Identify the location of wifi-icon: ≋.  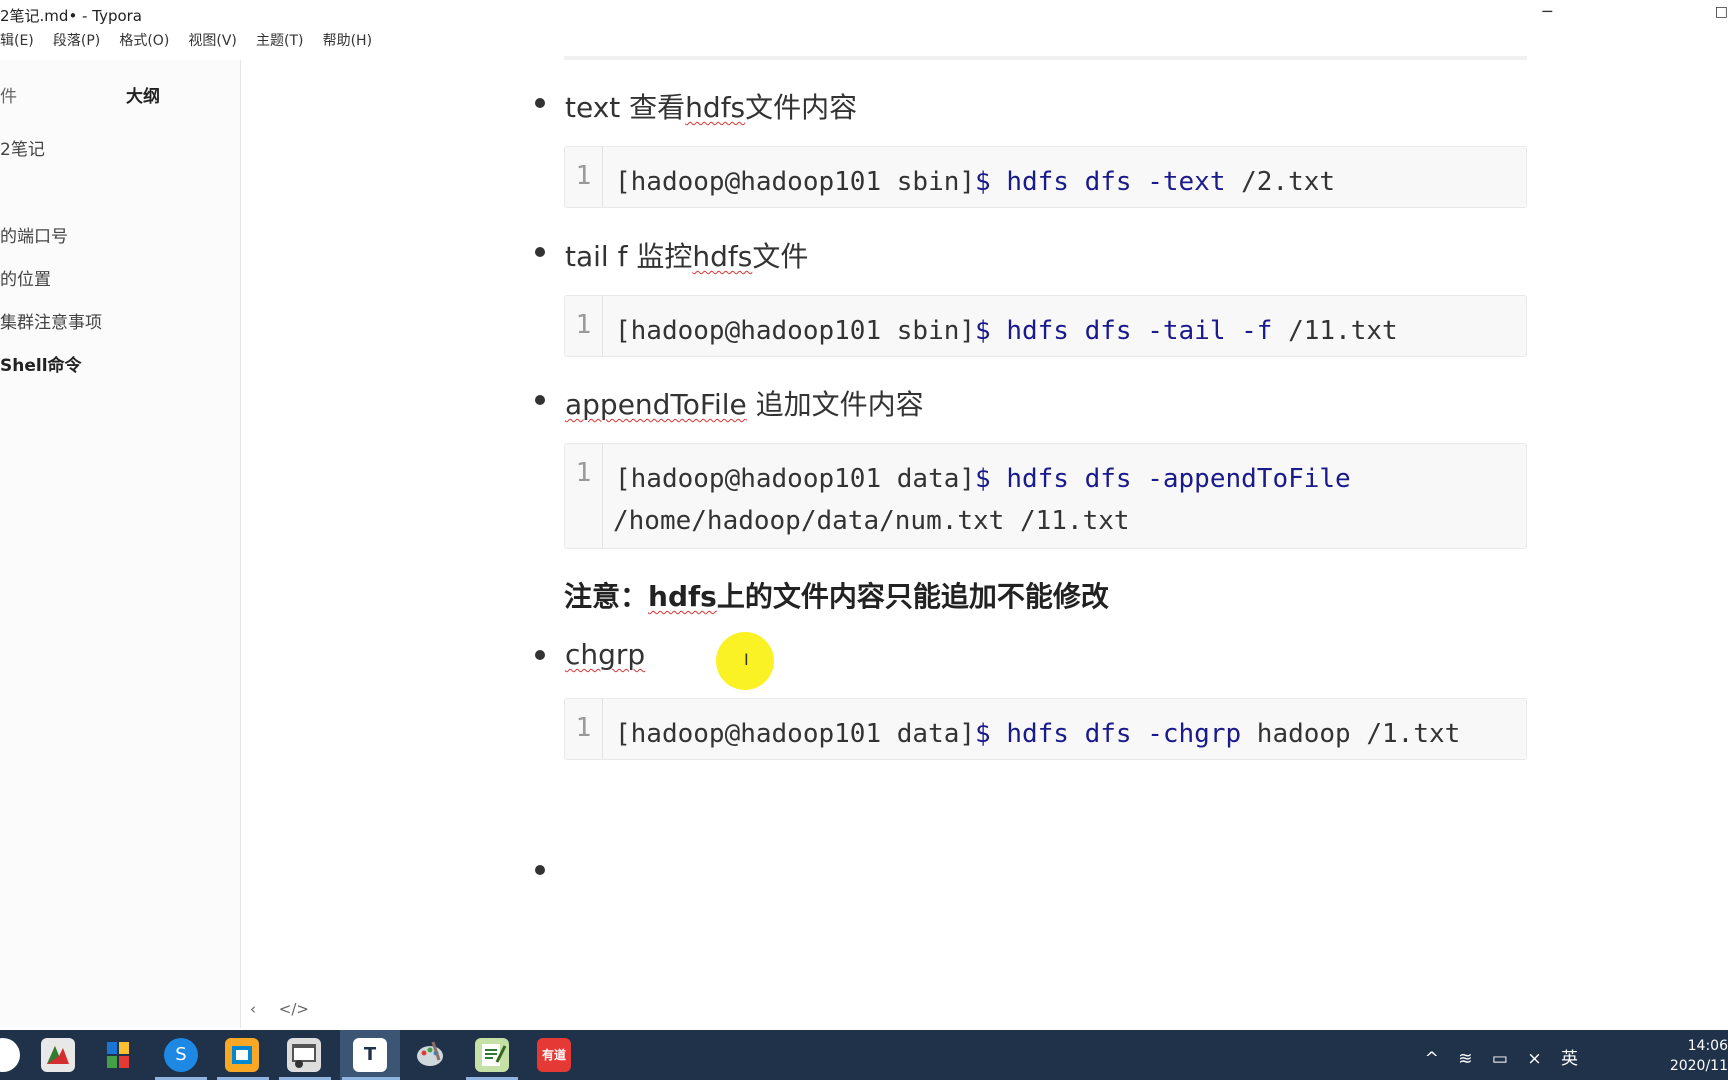
(1465, 1059).